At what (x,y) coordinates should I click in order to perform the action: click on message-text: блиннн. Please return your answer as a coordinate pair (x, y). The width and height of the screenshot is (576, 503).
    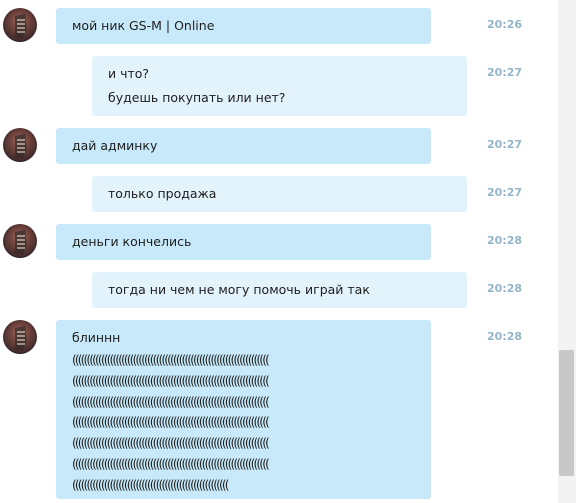
    Looking at the image, I should click on (96, 337).